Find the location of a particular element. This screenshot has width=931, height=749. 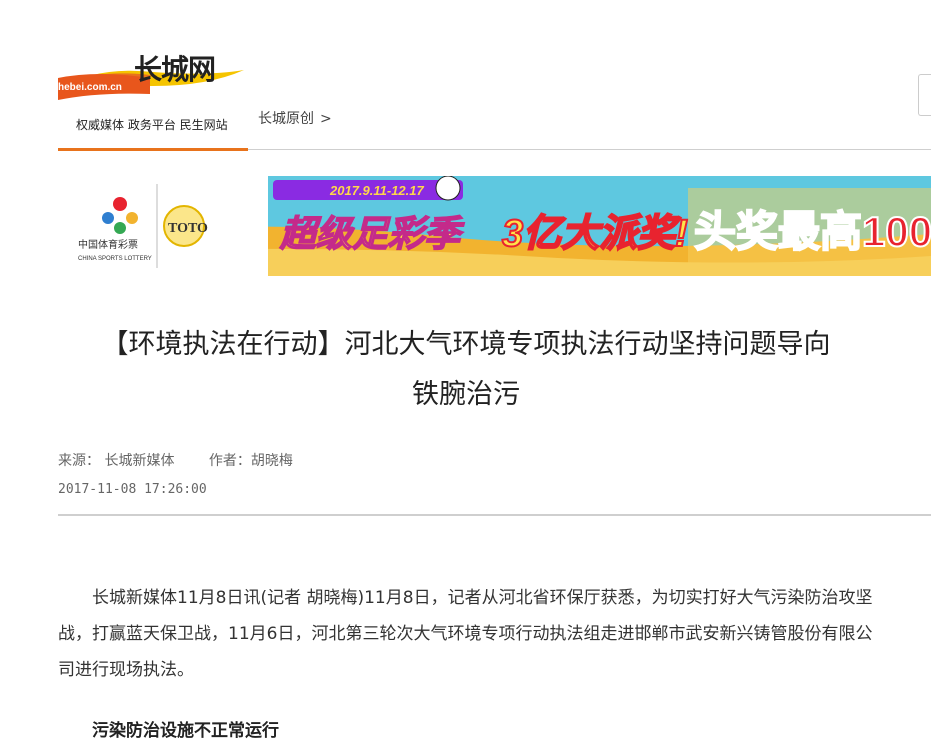

article-datetime: 2017-11-08 17:26:00 is located at coordinates (132, 489).